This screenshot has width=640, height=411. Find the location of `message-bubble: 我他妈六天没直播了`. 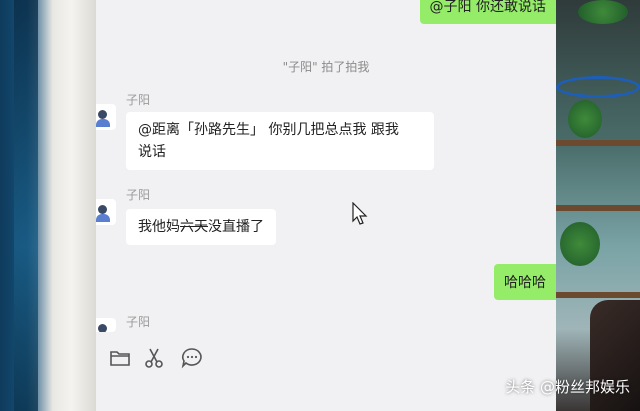

message-bubble: 我他妈六天没直播了 is located at coordinates (201, 227).